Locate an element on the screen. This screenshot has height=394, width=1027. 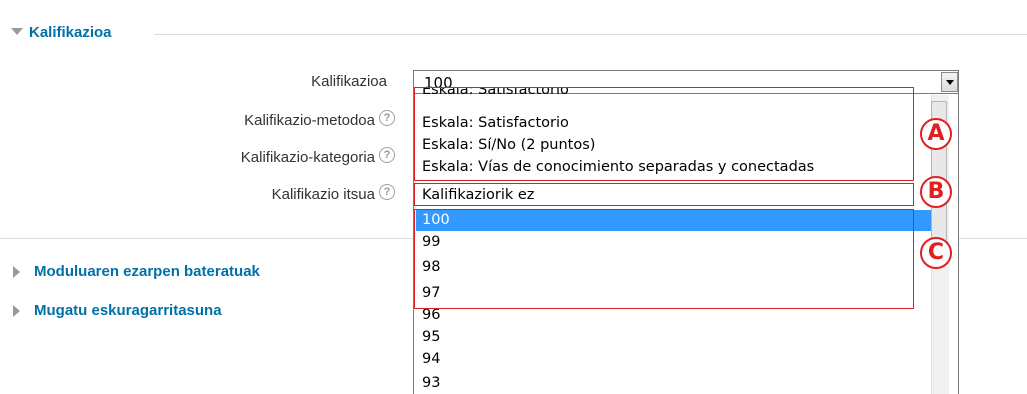
annotation-box-a is located at coordinates (664, 134).